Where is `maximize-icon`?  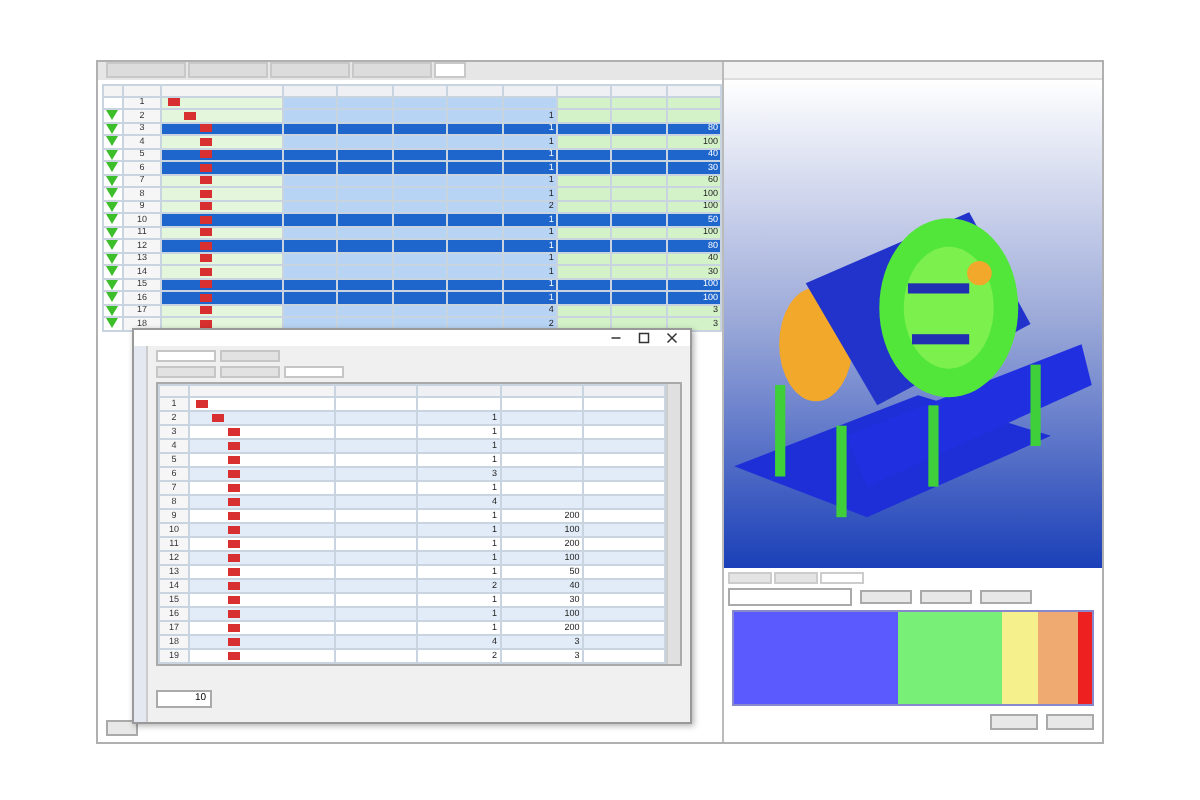 maximize-icon is located at coordinates (644, 338).